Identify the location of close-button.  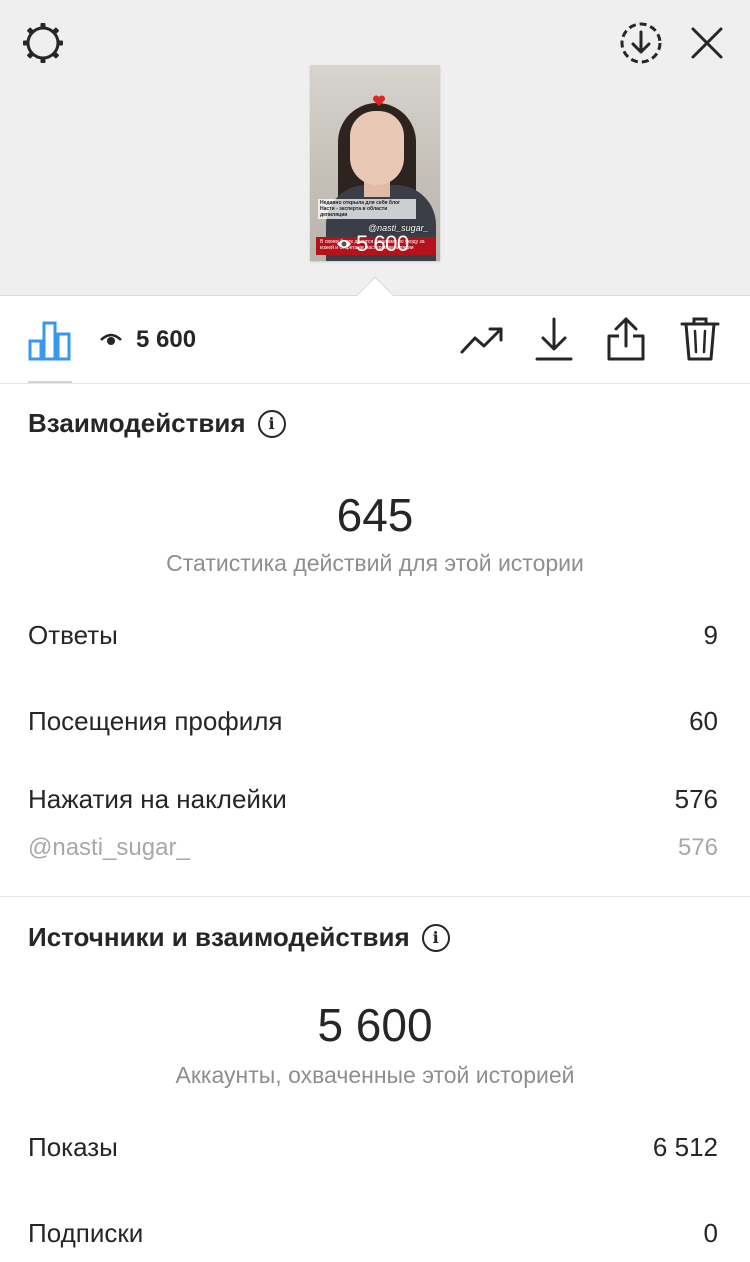
(707, 43).